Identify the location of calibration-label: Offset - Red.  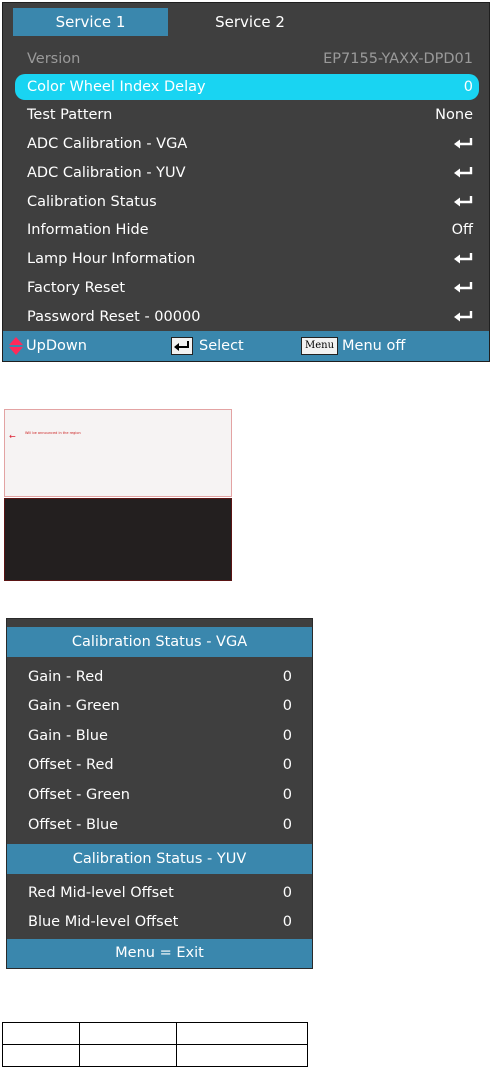
(71, 765).